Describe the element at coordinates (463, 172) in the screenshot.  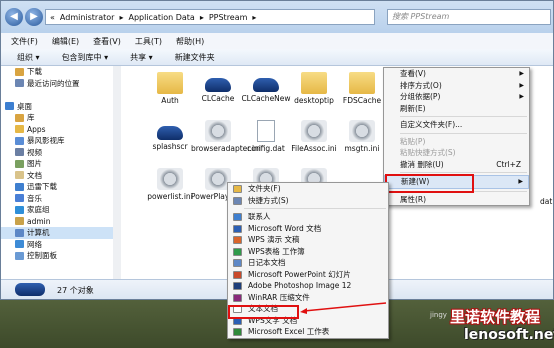
I see `menu-separator` at that location.